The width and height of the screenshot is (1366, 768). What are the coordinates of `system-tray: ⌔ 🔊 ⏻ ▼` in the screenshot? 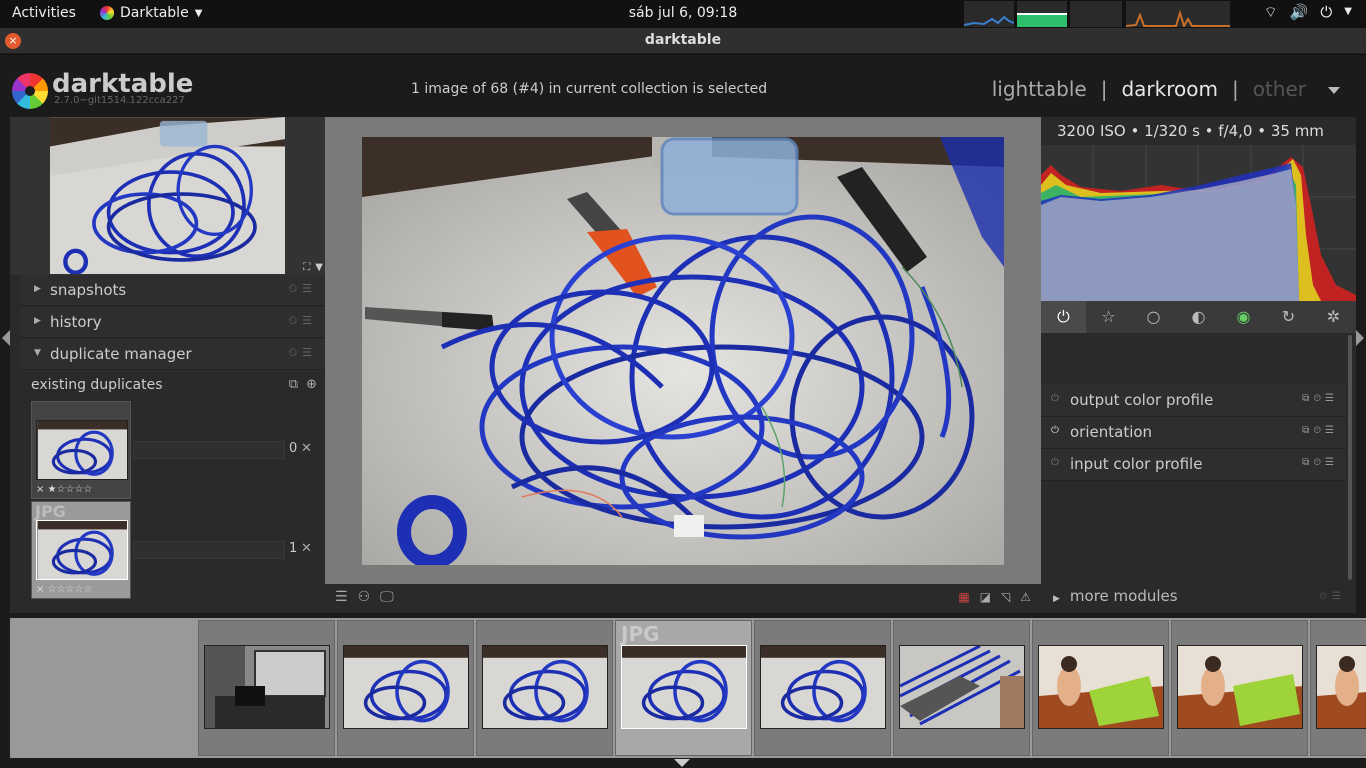 It's located at (1308, 12).